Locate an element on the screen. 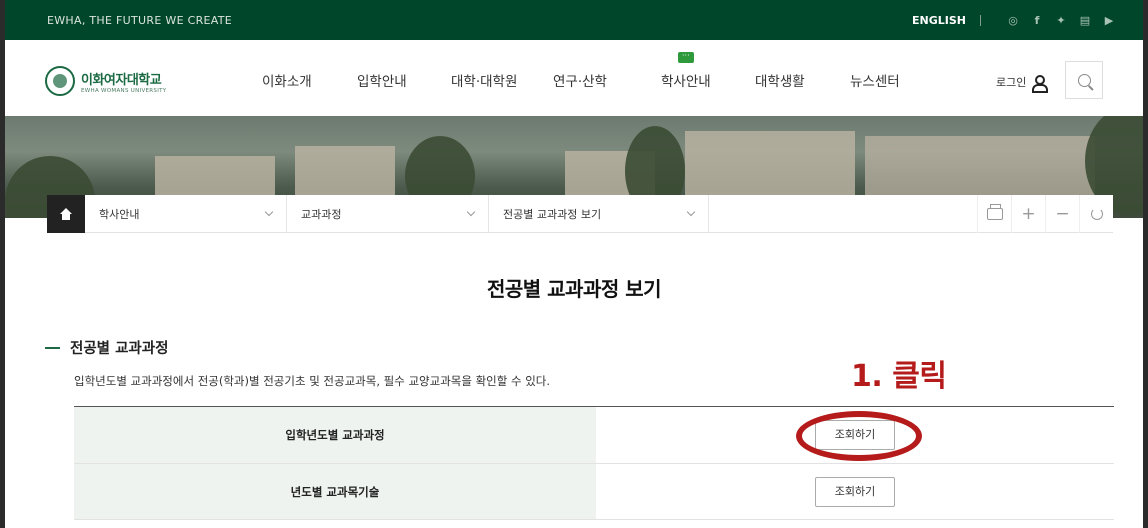 The height and width of the screenshot is (528, 1148). row-label: 년도별 교과목기술 is located at coordinates (335, 491).